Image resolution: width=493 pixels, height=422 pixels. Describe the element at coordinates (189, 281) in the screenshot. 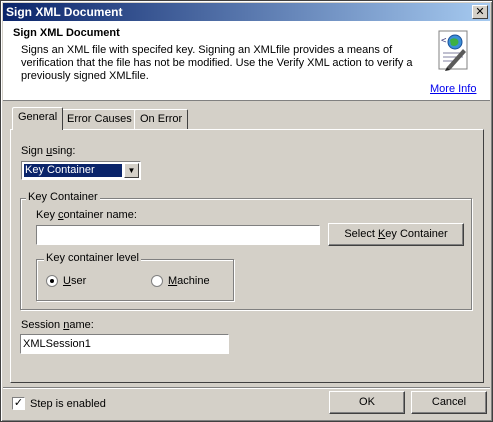

I see `radio-machine-label: Machine` at that location.